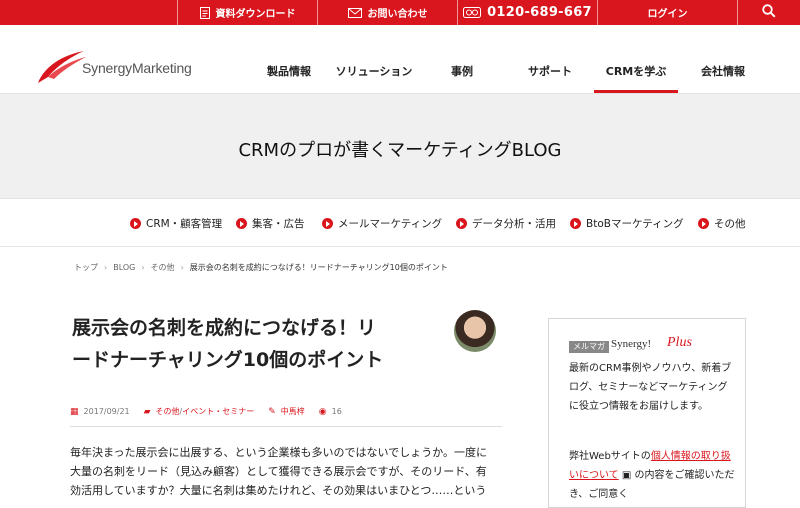 This screenshot has width=800, height=508. I want to click on mail-icon, so click(354, 12).